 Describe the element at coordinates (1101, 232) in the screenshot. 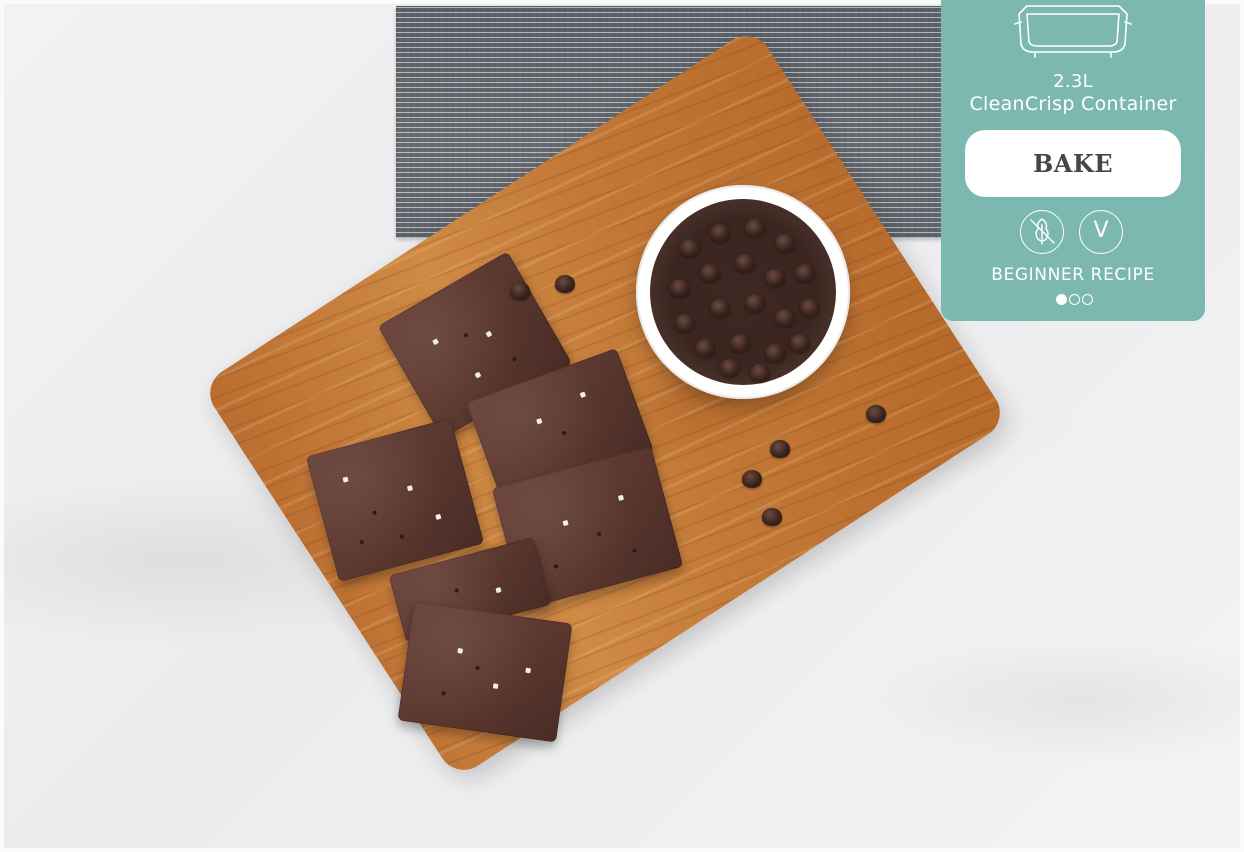

I see `vegetarian-icon: V` at that location.